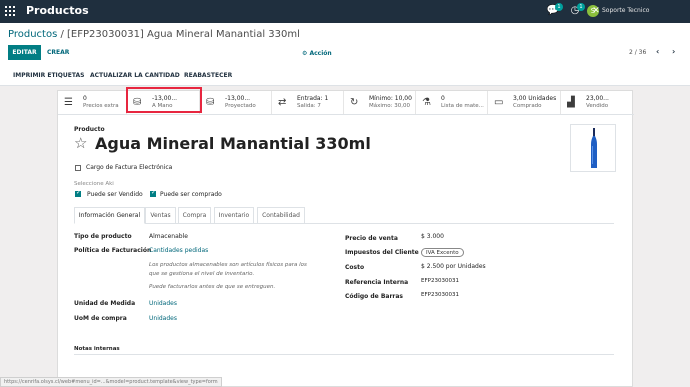 The width and height of the screenshot is (690, 387). Describe the element at coordinates (559, 7) in the screenshot. I see `chat-badge: 1` at that location.